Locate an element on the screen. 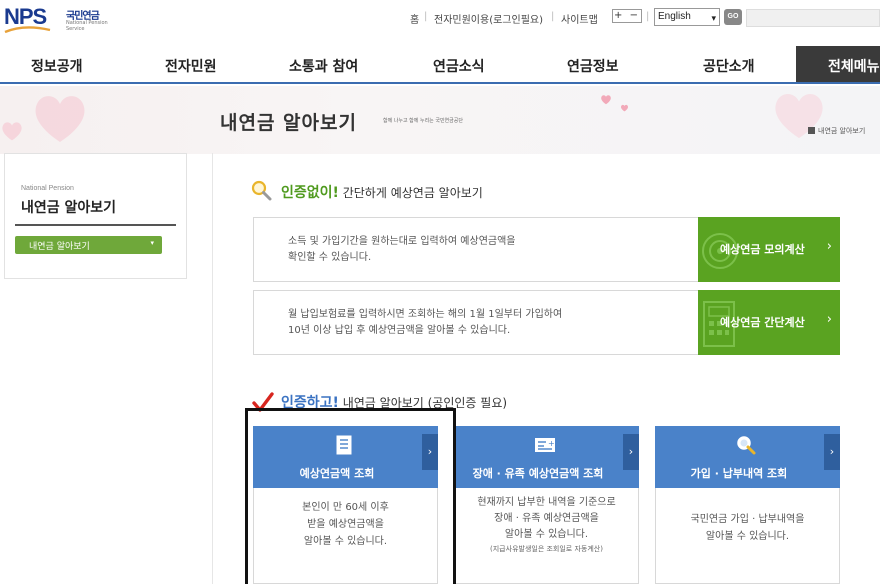 Image resolution: width=880 pixels, height=584 pixels. home-icon is located at coordinates (811, 130).